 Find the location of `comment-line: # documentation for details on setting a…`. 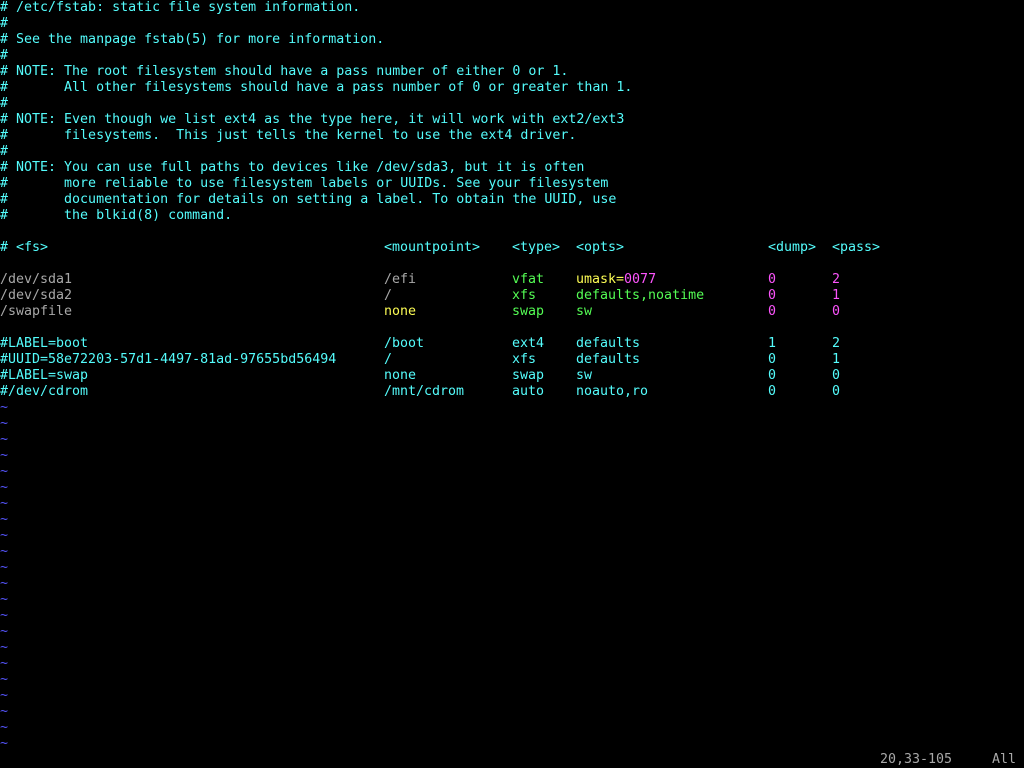

comment-line: # documentation for details on setting a… is located at coordinates (308, 199).